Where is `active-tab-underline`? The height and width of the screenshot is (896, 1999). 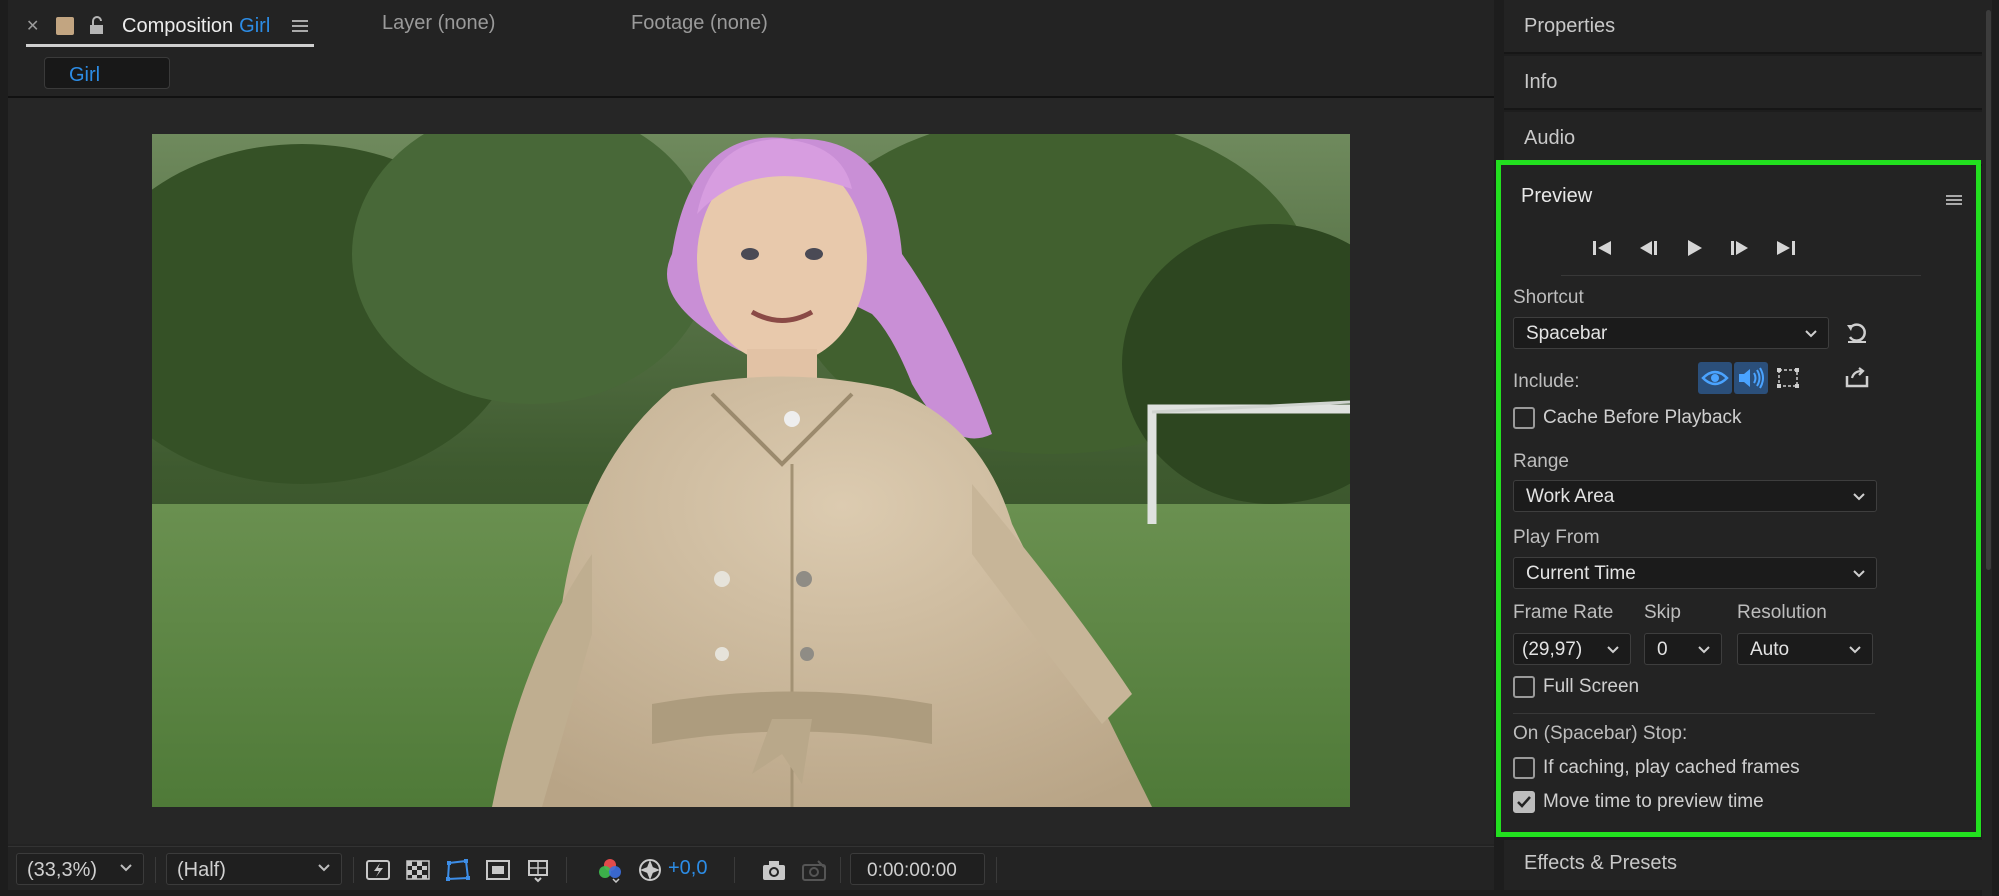 active-tab-underline is located at coordinates (170, 45).